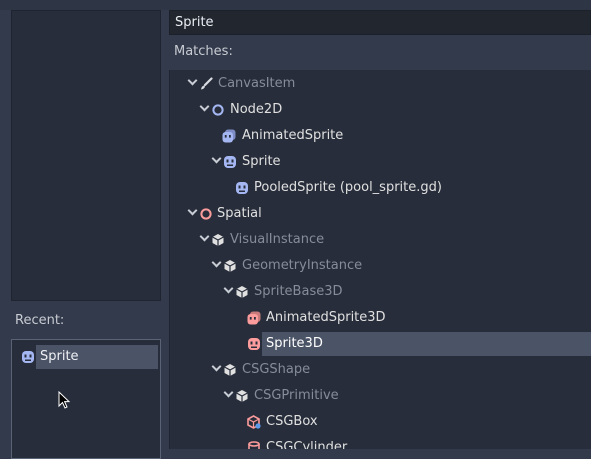 The height and width of the screenshot is (459, 591). What do you see at coordinates (206, 84) in the screenshot?
I see `brush-icon` at bounding box center [206, 84].